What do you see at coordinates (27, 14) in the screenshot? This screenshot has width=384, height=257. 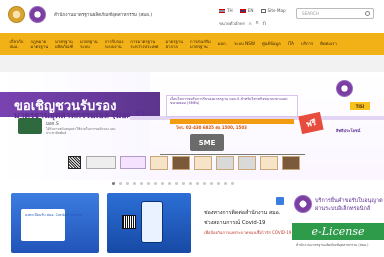 I see `logo-group` at bounding box center [27, 14].